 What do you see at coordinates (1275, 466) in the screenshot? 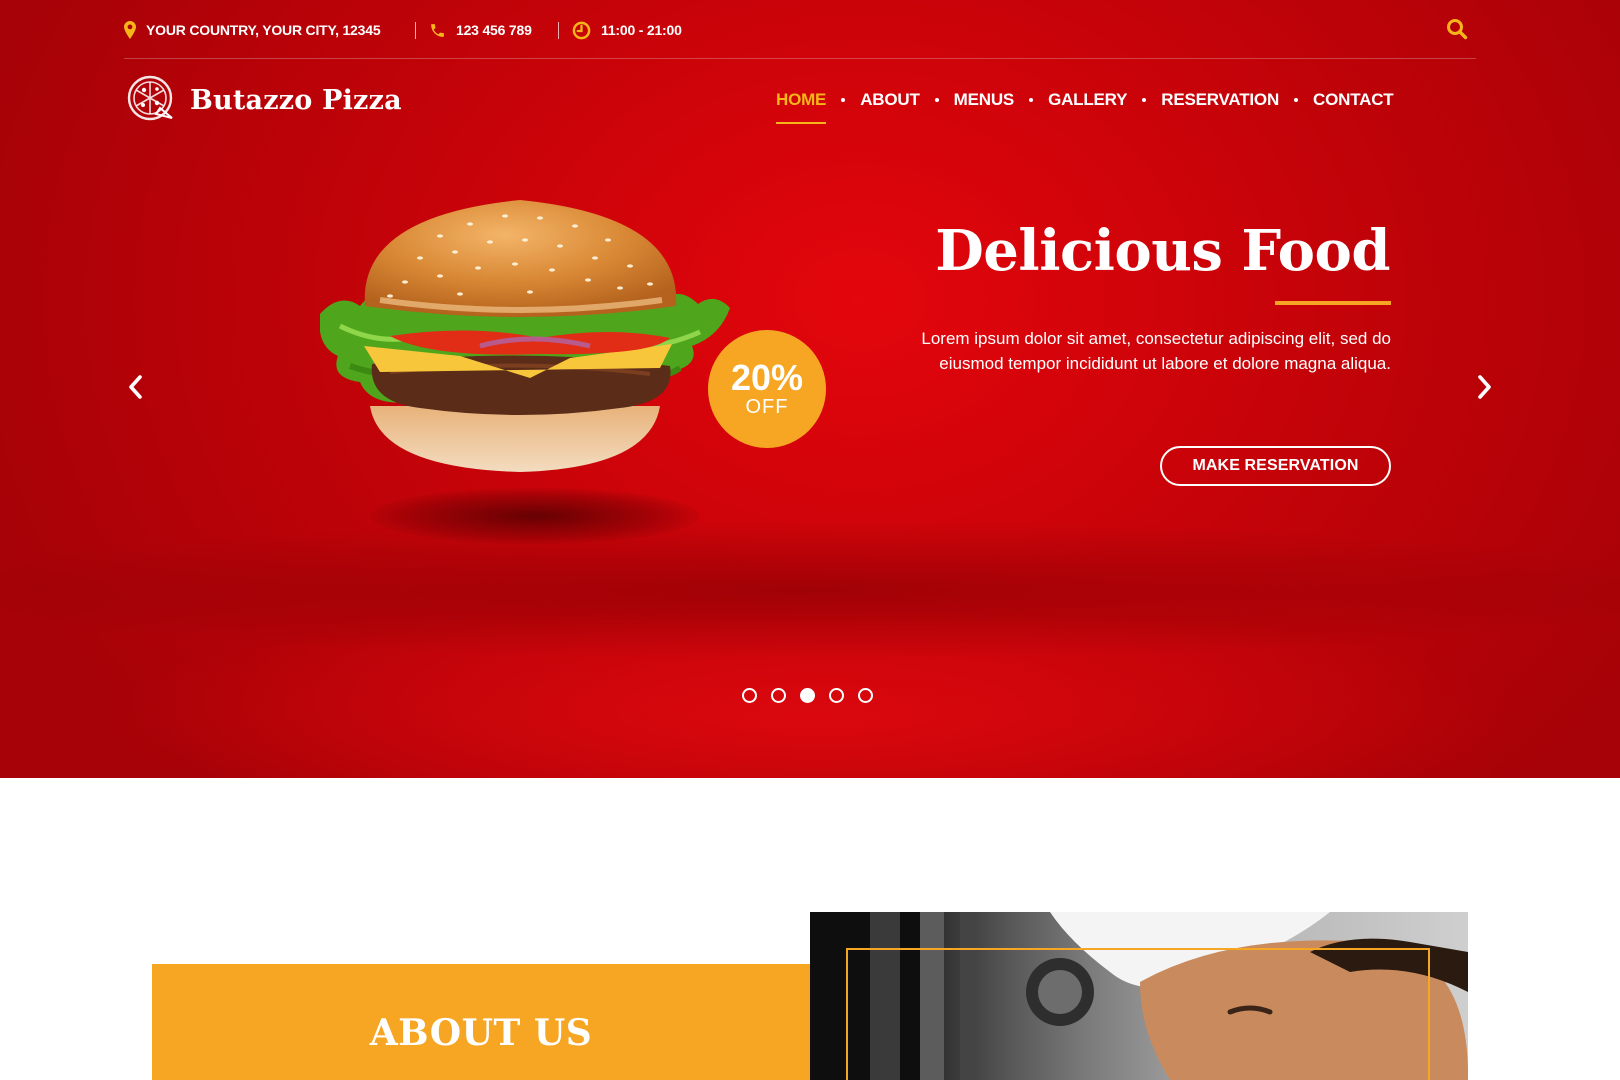
I see `make-reservation-button: MAKE RESERVATION` at bounding box center [1275, 466].